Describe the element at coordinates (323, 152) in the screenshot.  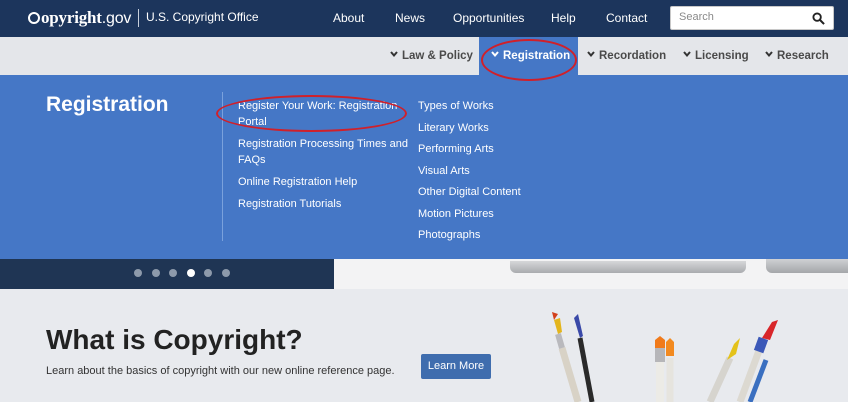
I see `link-processing-times-faqs: Registration Processing Times and FAQs` at that location.